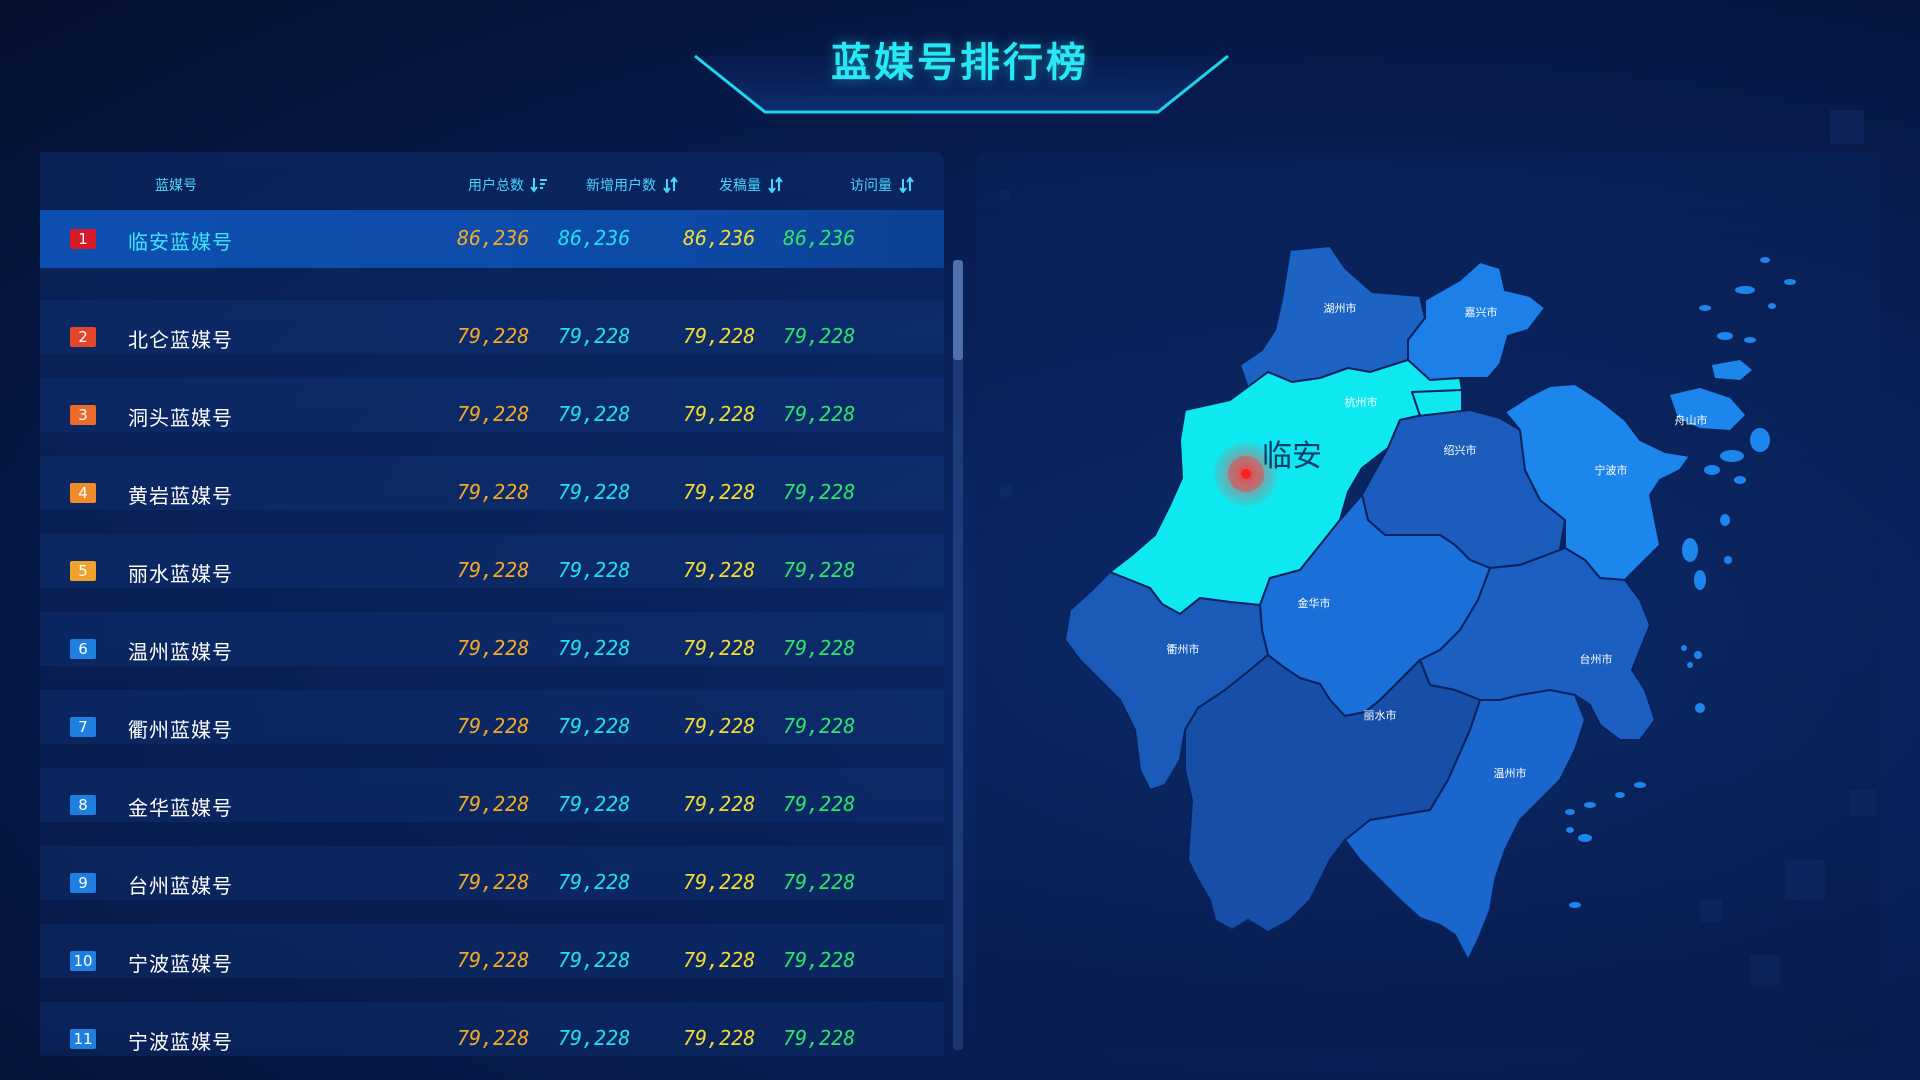  Describe the element at coordinates (83, 571) in the screenshot. I see `rank-badge: 5` at that location.